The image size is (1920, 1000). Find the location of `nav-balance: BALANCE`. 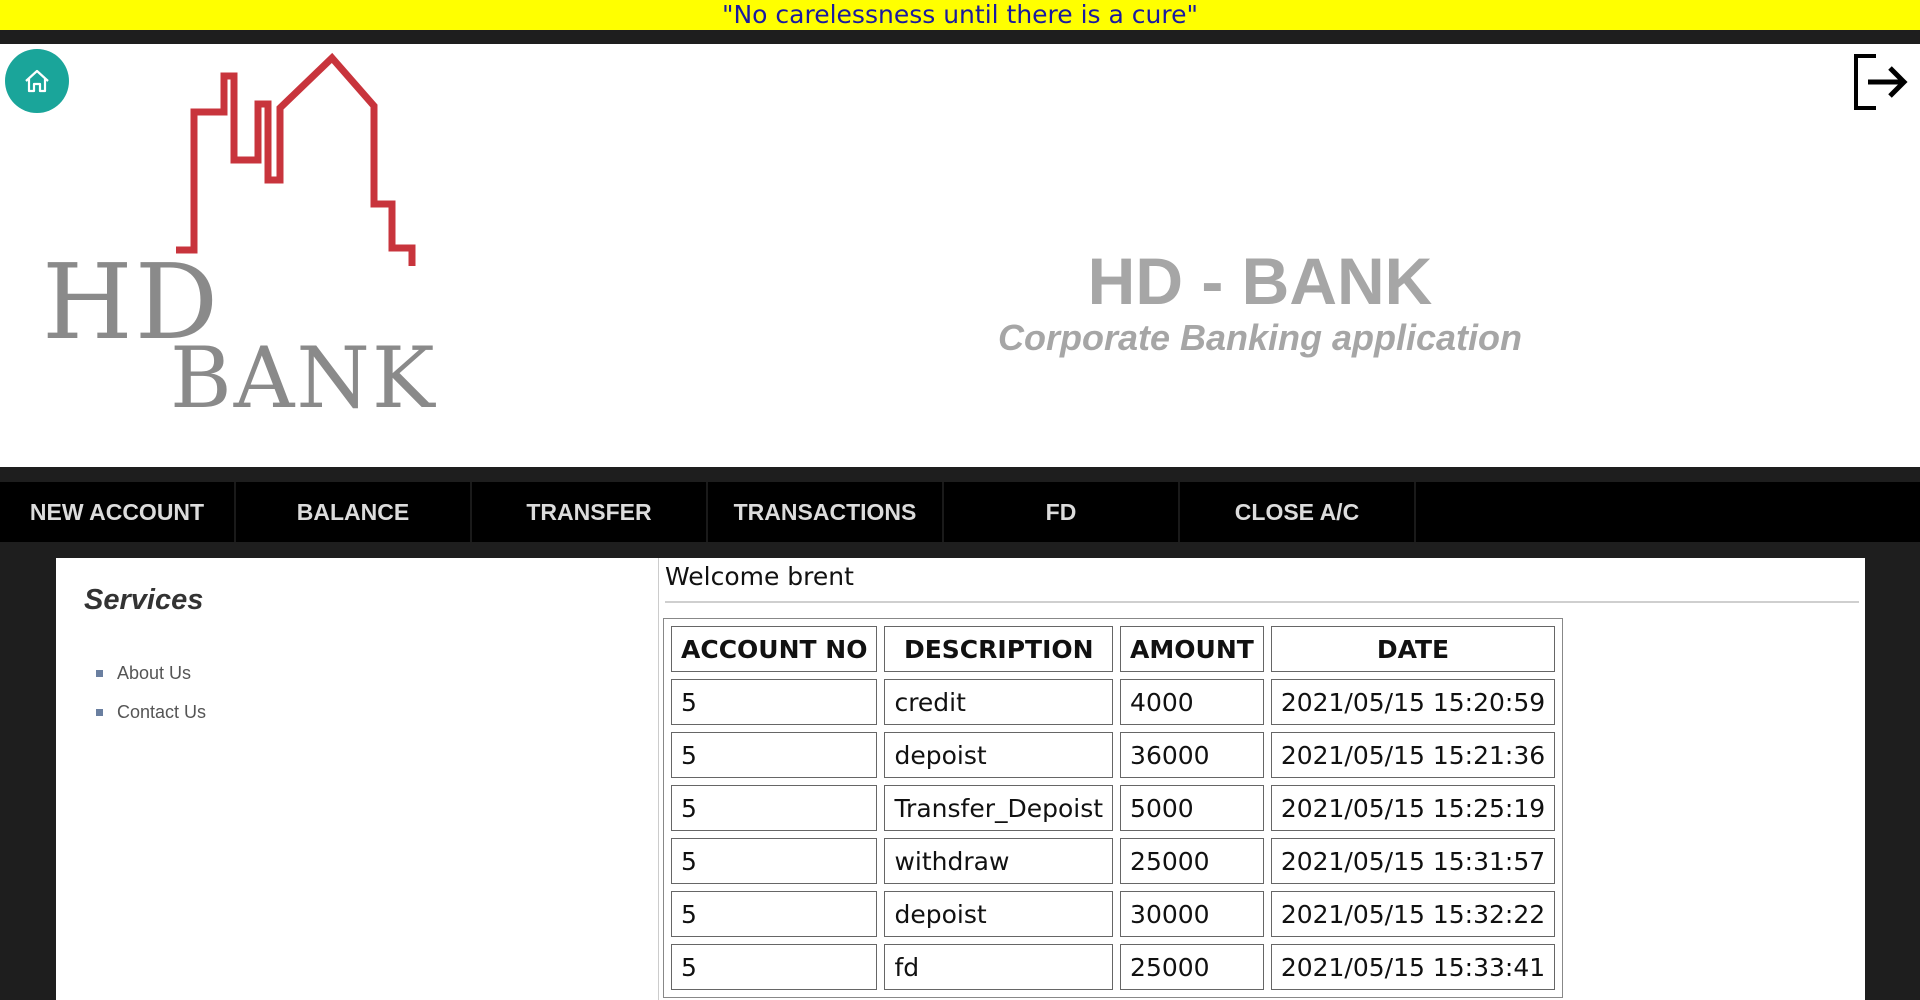

nav-balance: BALANCE is located at coordinates (354, 512).